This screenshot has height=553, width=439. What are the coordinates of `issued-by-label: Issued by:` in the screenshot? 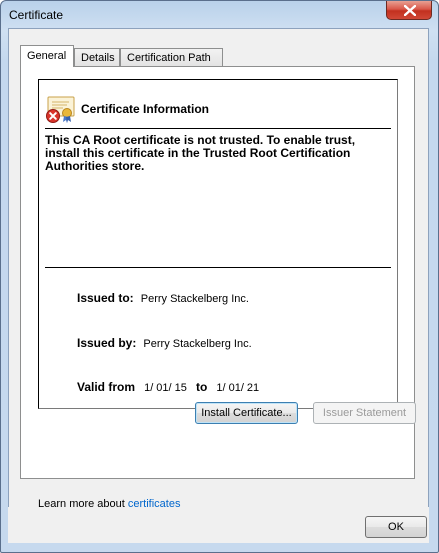 It's located at (107, 343).